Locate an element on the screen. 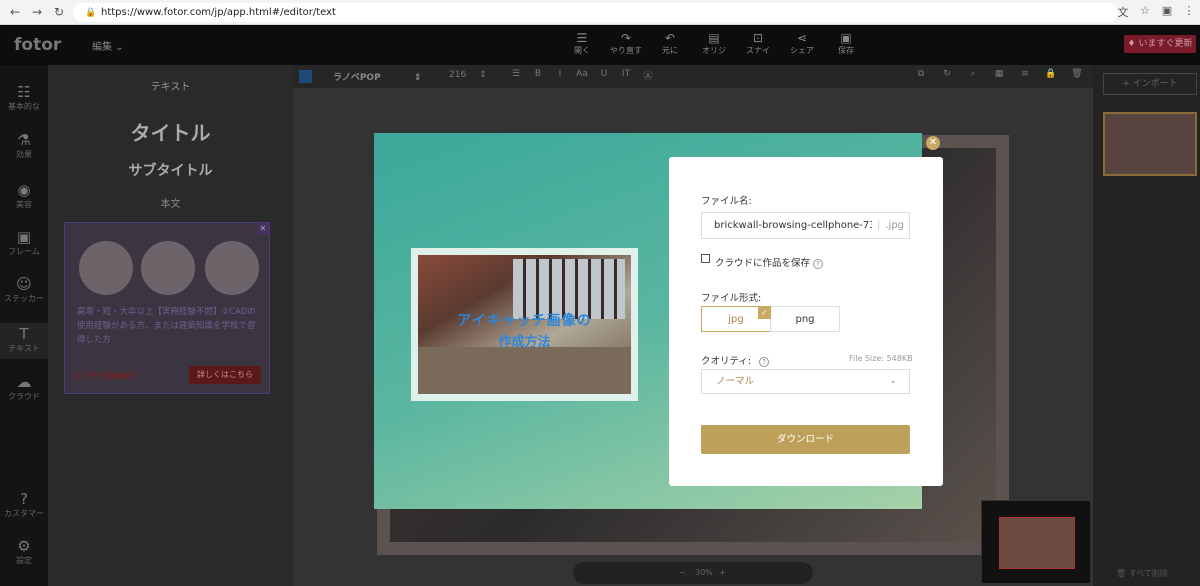  text-preset-subtitle: サブタイトル is located at coordinates (170, 170).